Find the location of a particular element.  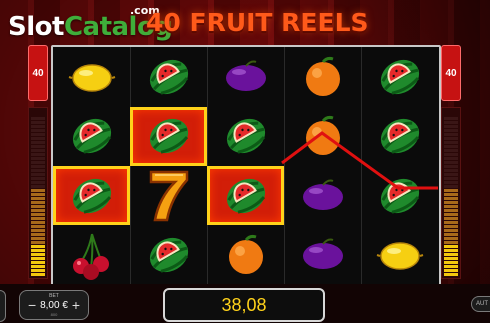

left-lines-count: 40 is located at coordinates (38, 73).